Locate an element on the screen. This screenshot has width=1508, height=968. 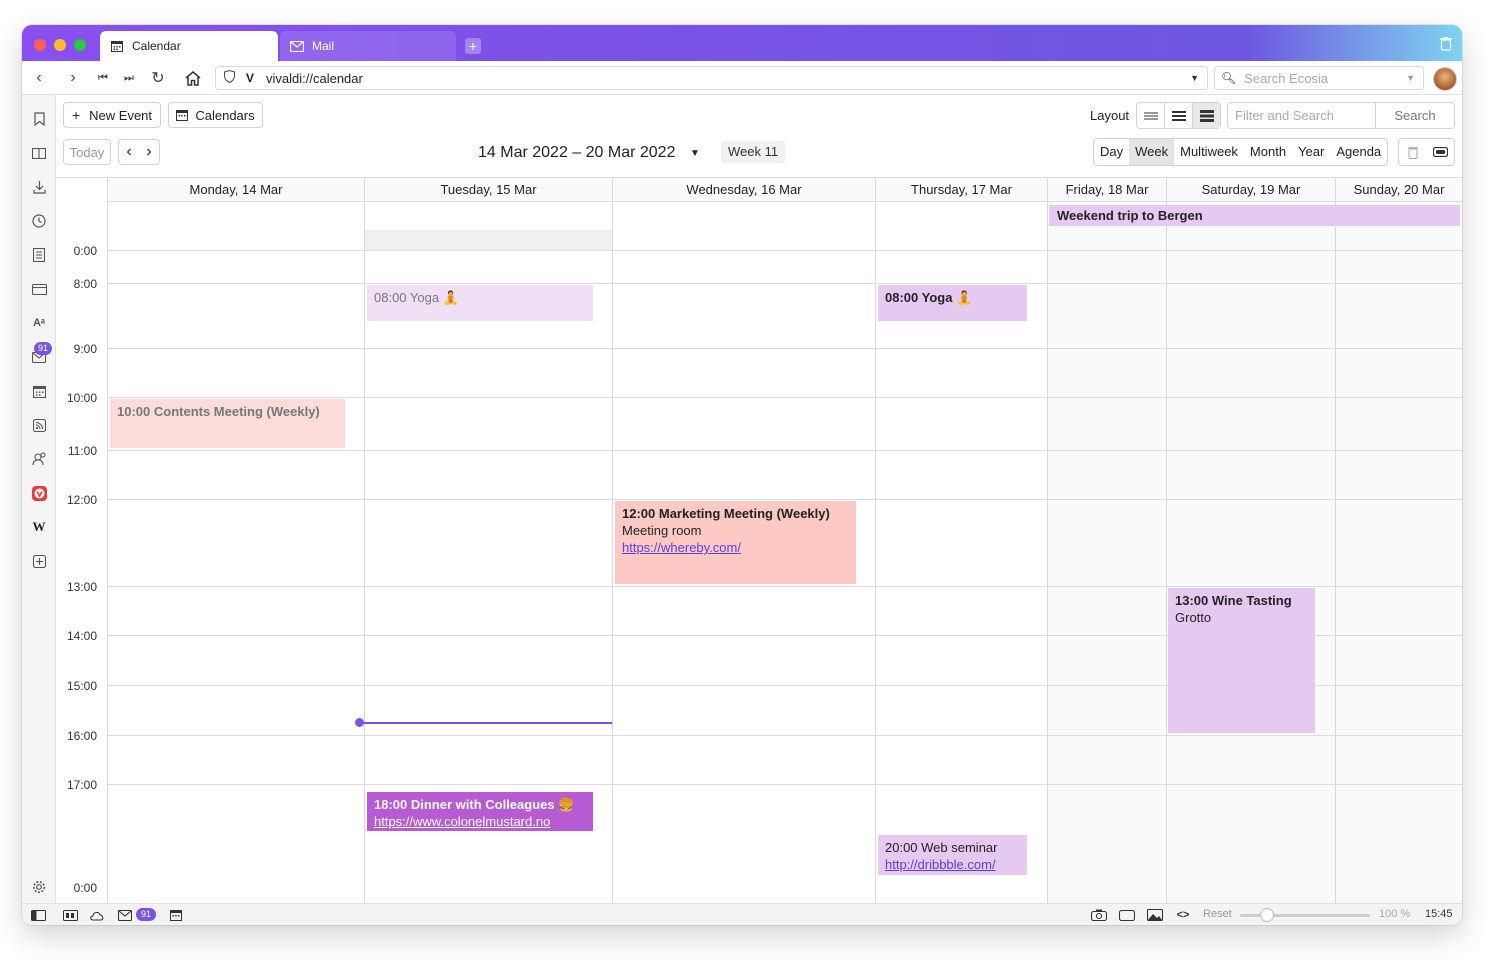
status-bar: 91 <> Reset 100 % 15:45 is located at coordinates (742, 914).